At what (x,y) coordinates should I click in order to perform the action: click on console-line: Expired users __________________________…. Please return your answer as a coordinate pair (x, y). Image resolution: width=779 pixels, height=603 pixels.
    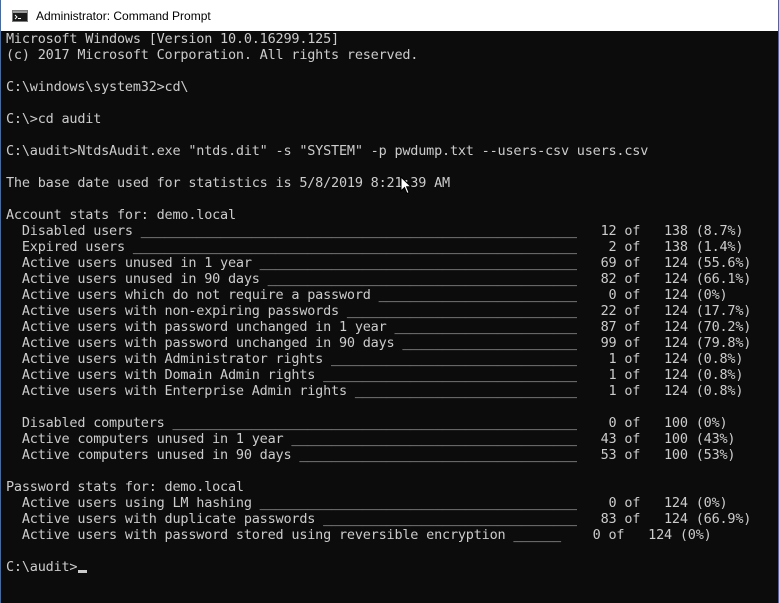
    Looking at the image, I should click on (375, 247).